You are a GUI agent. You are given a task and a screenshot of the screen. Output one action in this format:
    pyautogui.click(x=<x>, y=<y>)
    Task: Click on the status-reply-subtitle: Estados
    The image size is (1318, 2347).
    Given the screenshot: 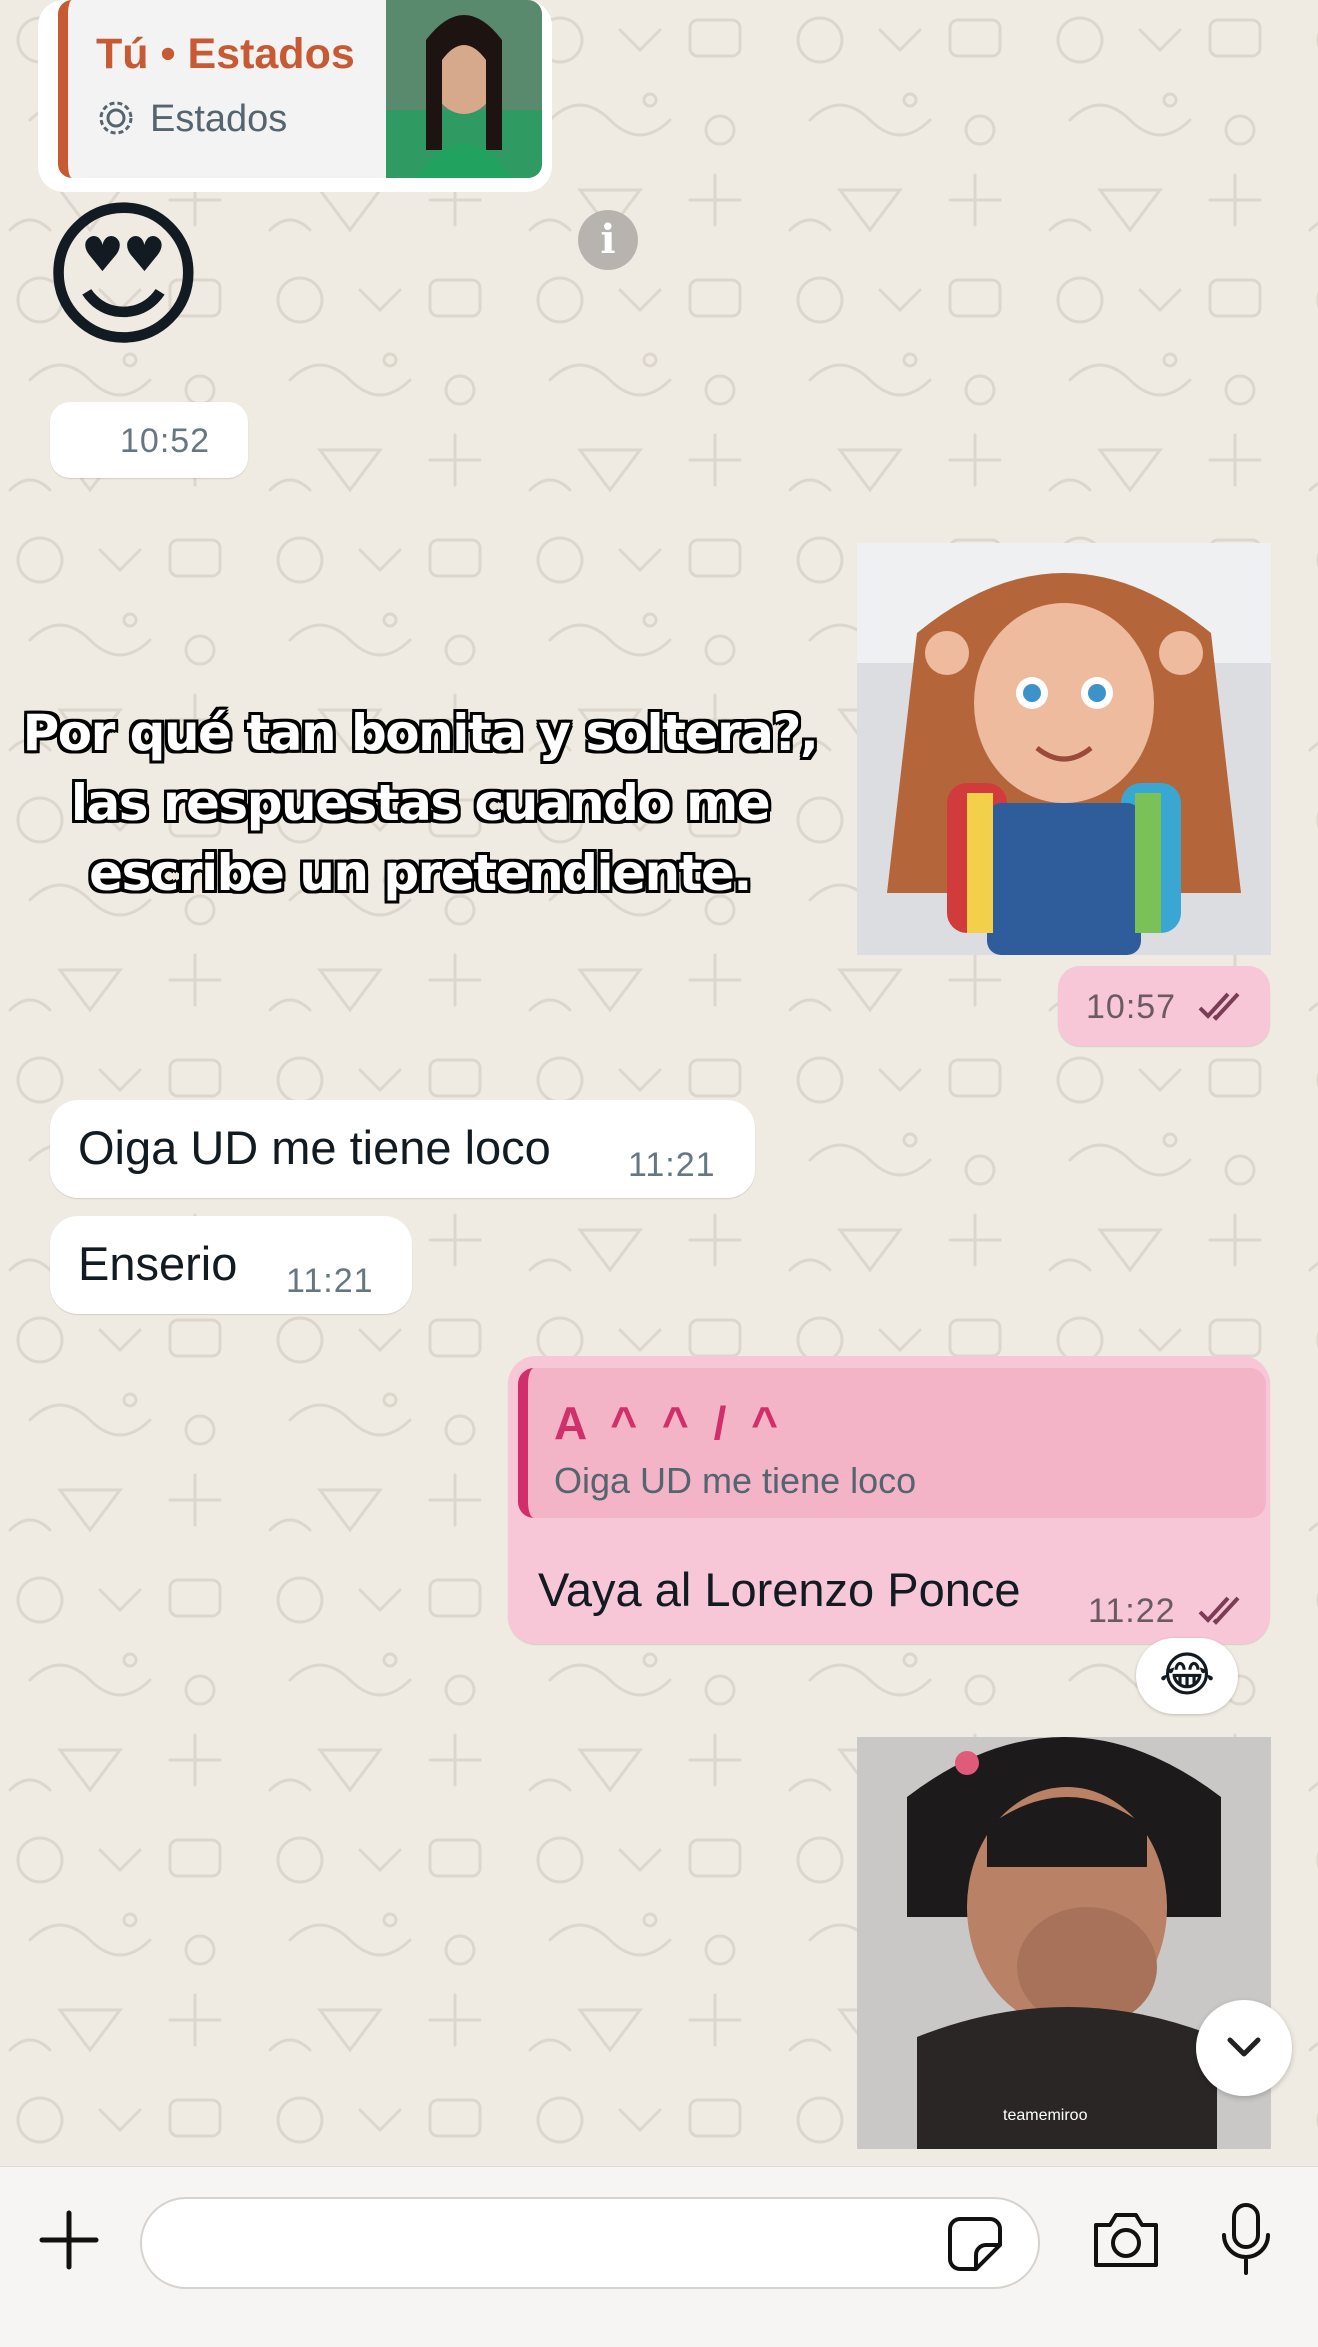 What is the action you would take?
    pyautogui.click(x=219, y=119)
    